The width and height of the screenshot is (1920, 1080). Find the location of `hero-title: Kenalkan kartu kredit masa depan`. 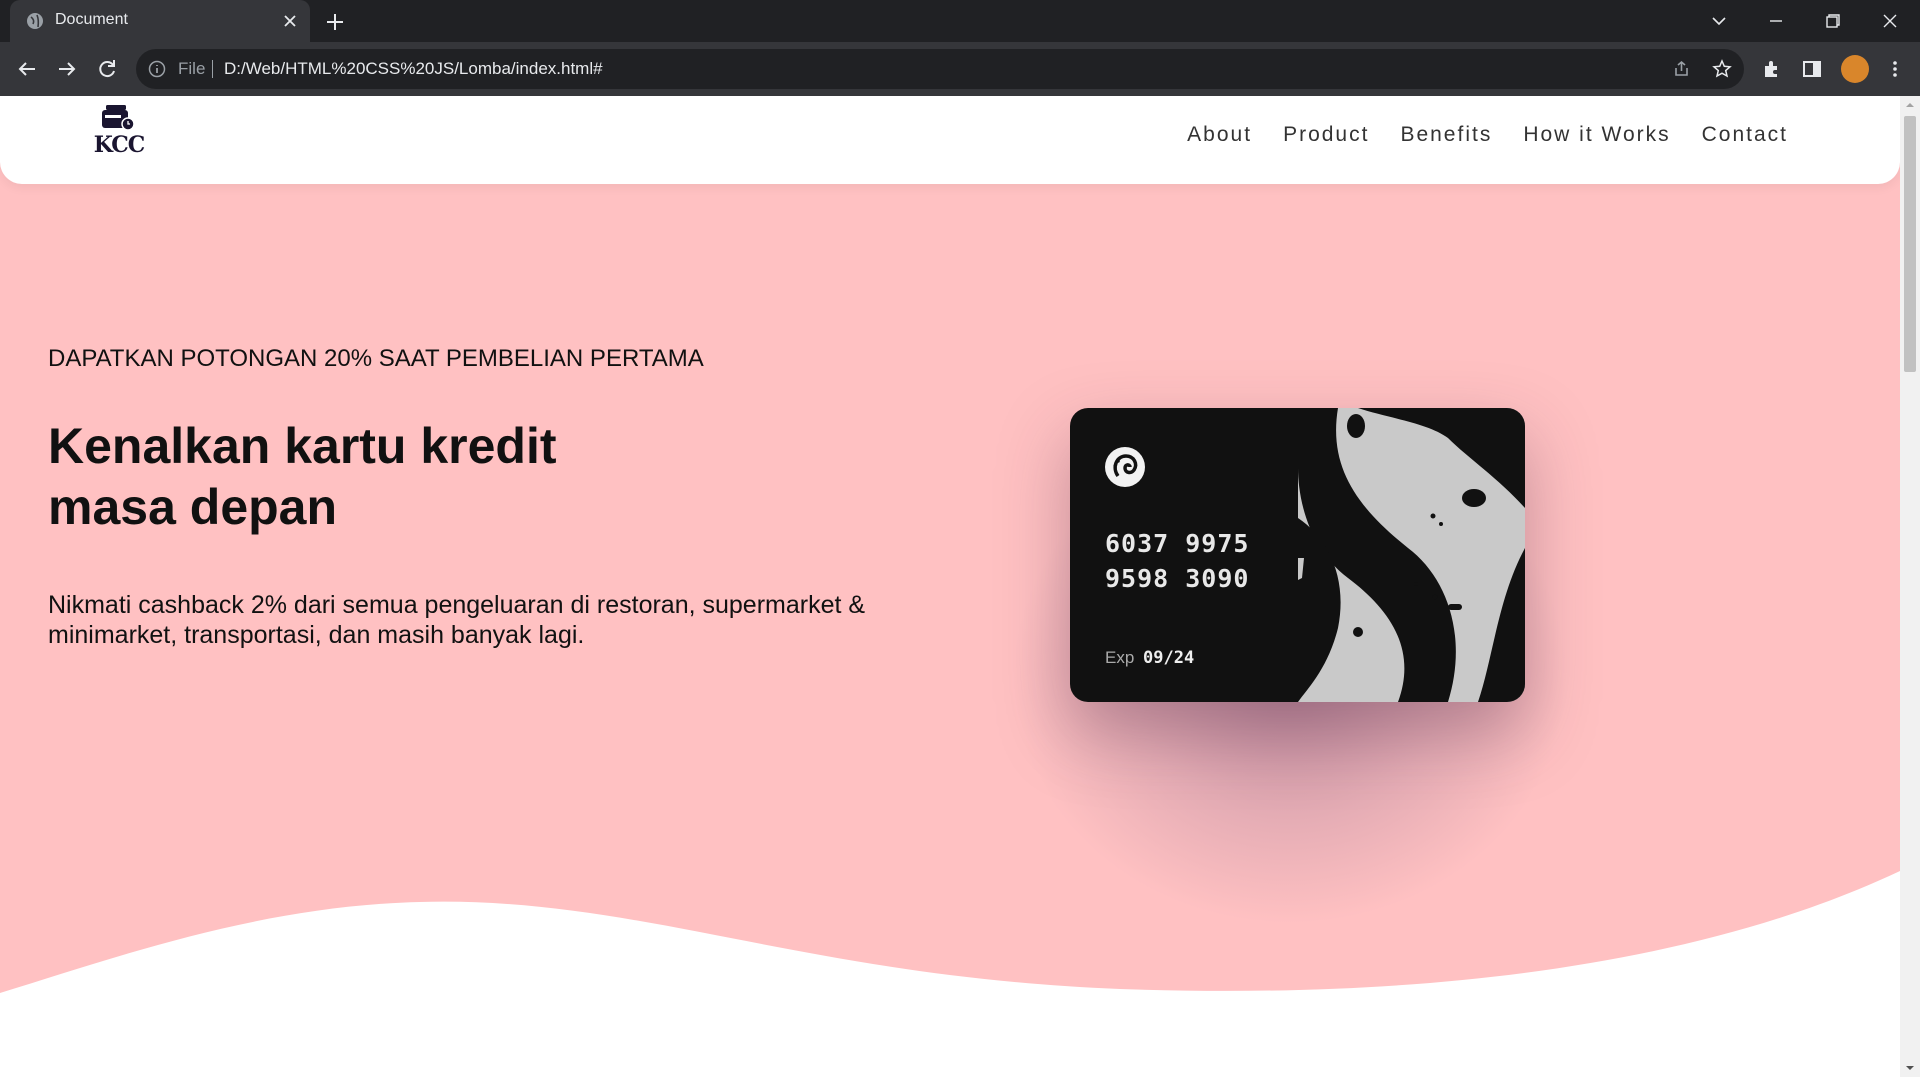

hero-title: Kenalkan kartu kredit masa depan is located at coordinates (302, 476).